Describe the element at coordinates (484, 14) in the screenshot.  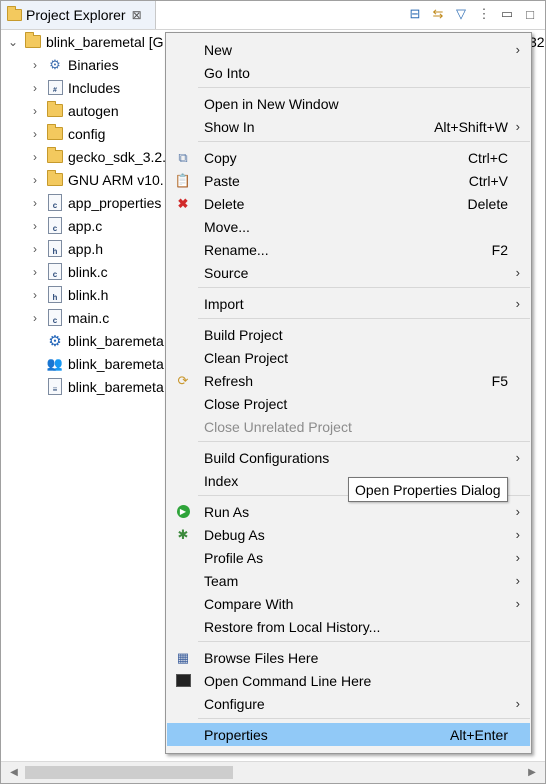
I see `view-menu-icon: ⋮` at that location.